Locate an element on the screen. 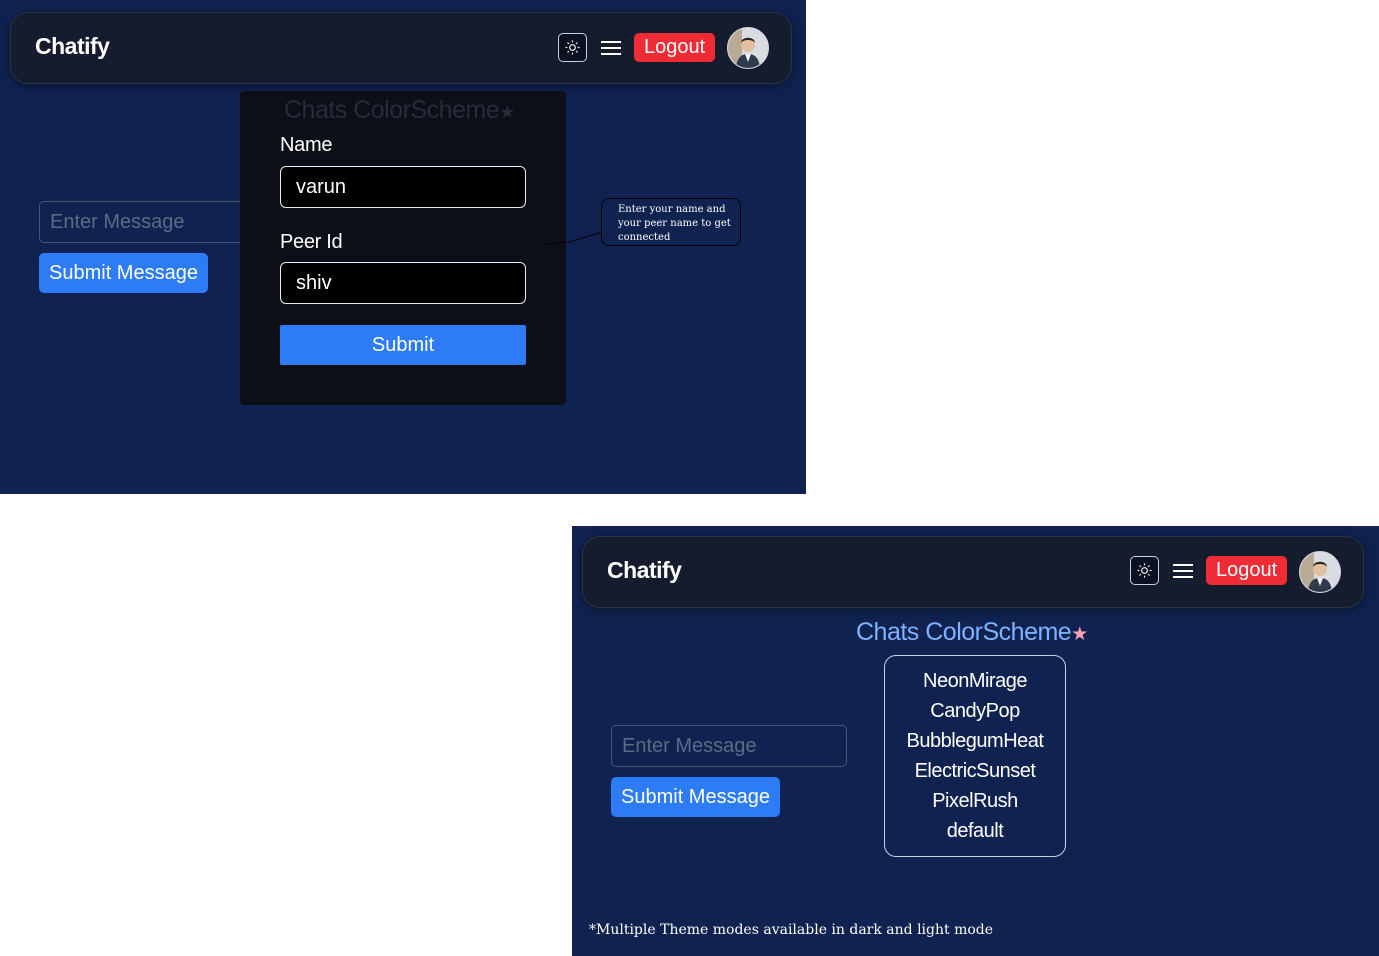 The width and height of the screenshot is (1379, 956). connect-modal: Chats ColorScheme★ Name Peer Id Submit is located at coordinates (403, 248).